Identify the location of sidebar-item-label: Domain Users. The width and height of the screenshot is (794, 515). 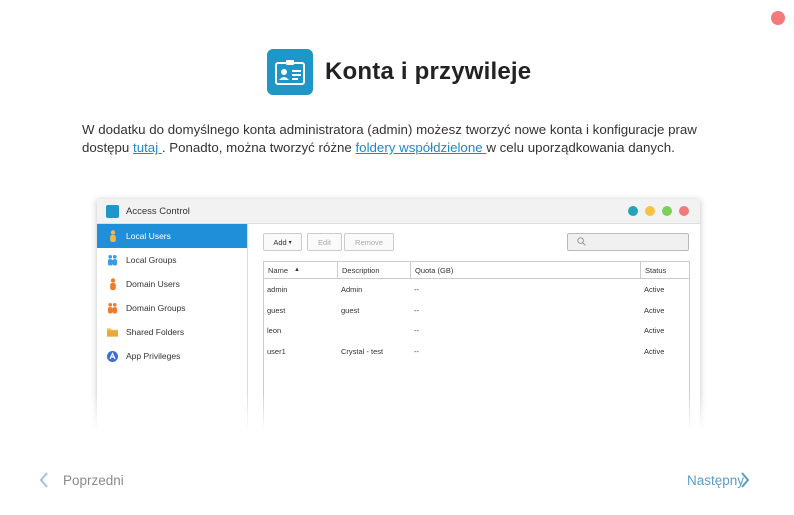
(153, 284).